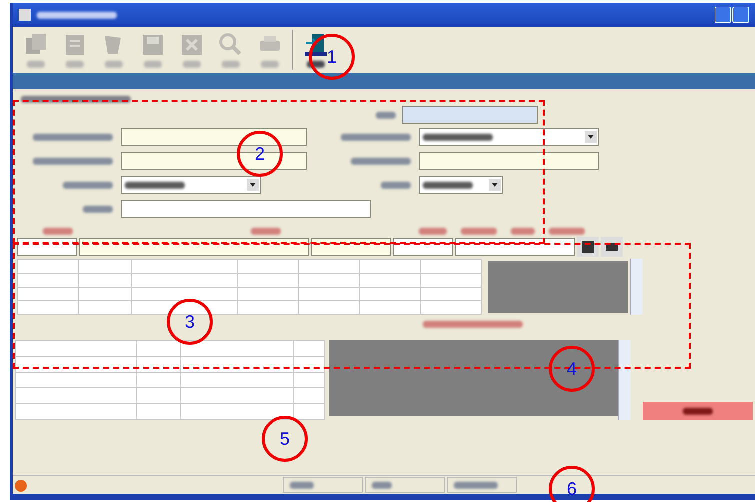 This screenshot has height=502, width=755. What do you see at coordinates (190, 322) in the screenshot?
I see `annotation-marker: 3` at bounding box center [190, 322].